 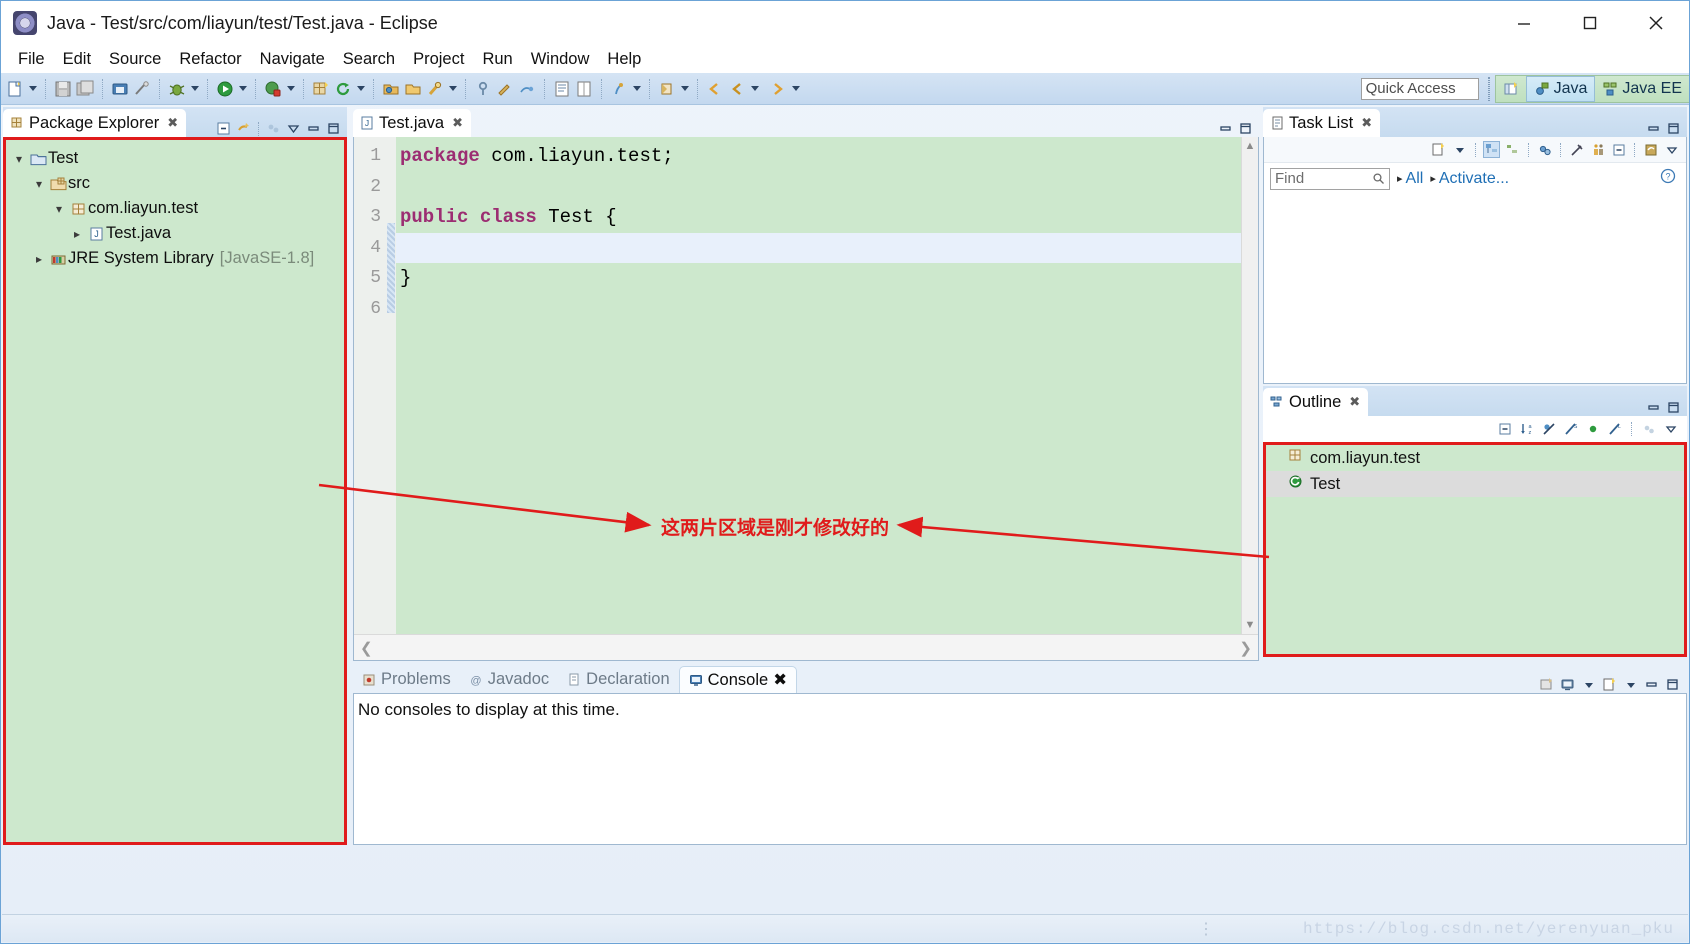 I want to click on scroll-up-icon: ▲, so click(x=1250, y=146).